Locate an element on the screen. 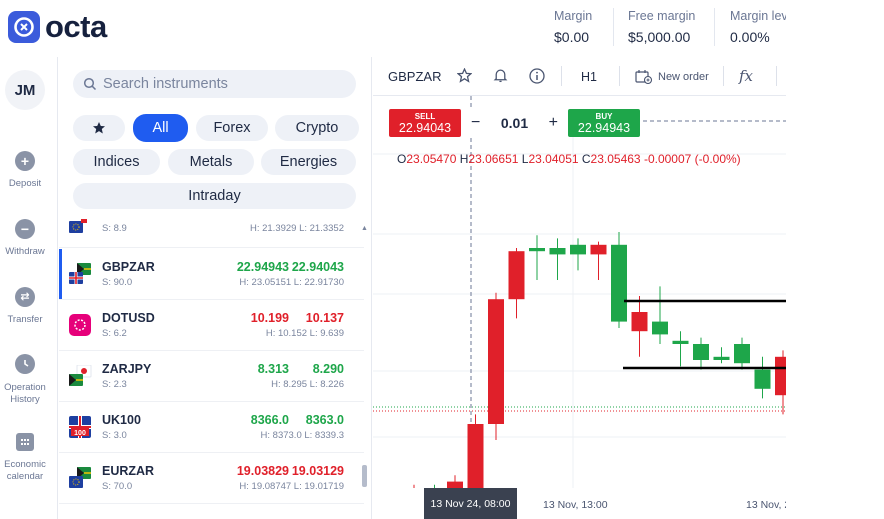  margin-level-stat: Margin level 0.00% is located at coordinates (758, 27).